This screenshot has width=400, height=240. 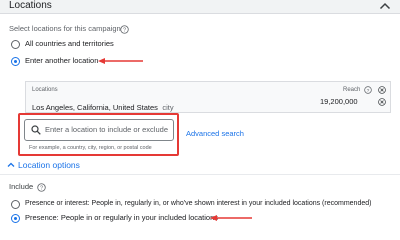 I want to click on location-name: Los Angeles, California, United States, so click(x=95, y=107).